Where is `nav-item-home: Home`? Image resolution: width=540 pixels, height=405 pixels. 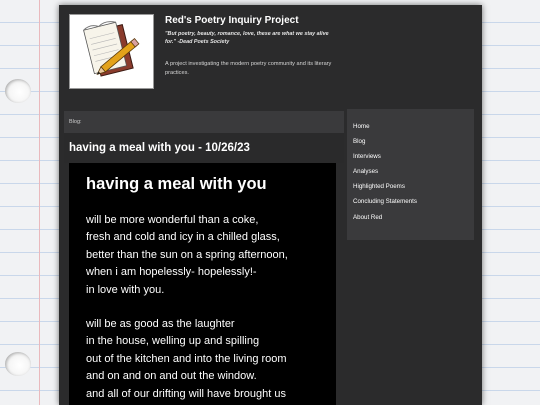 nav-item-home: Home is located at coordinates (410, 130).